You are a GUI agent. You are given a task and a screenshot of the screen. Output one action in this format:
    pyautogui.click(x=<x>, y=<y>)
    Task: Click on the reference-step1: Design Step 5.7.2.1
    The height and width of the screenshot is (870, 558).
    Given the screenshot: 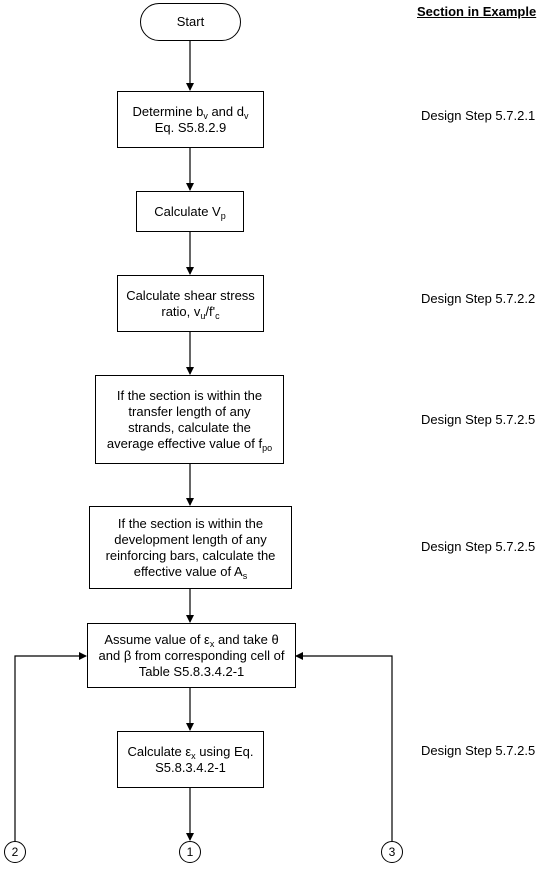 What is the action you would take?
    pyautogui.click(x=478, y=115)
    